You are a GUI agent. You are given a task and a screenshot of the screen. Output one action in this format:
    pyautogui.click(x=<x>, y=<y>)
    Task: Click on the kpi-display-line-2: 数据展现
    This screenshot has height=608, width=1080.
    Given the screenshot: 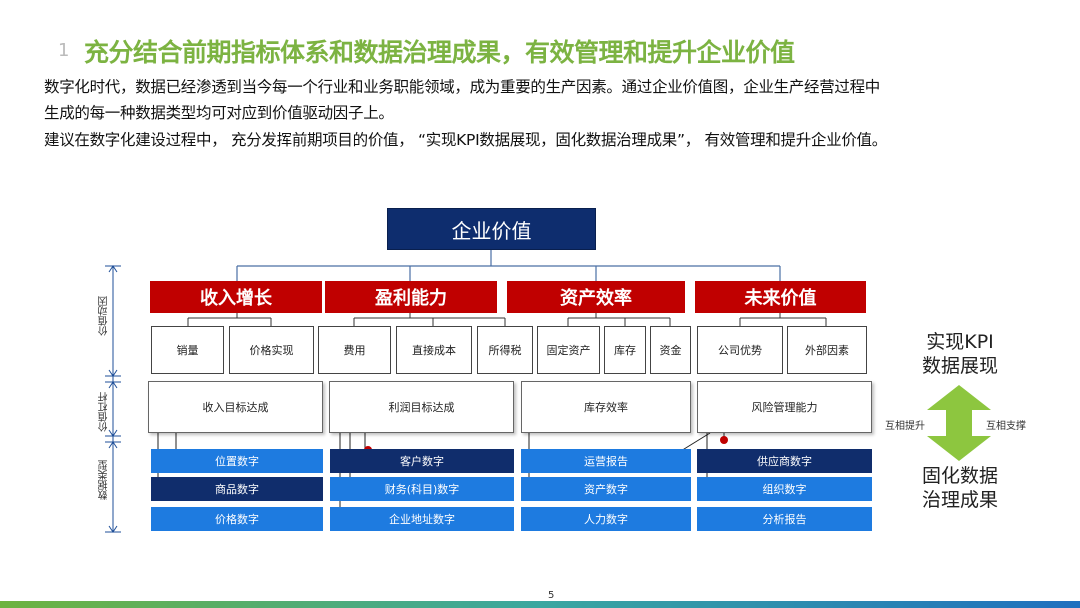 What is the action you would take?
    pyautogui.click(x=959, y=366)
    